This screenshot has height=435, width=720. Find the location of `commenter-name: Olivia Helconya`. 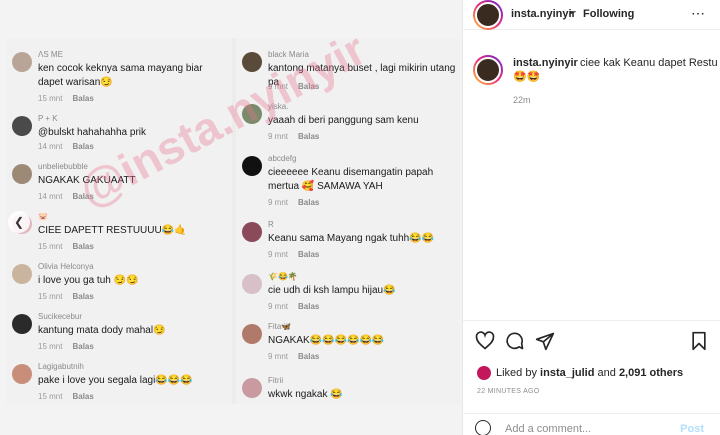

commenter-name: Olivia Helconya is located at coordinates (66, 266).